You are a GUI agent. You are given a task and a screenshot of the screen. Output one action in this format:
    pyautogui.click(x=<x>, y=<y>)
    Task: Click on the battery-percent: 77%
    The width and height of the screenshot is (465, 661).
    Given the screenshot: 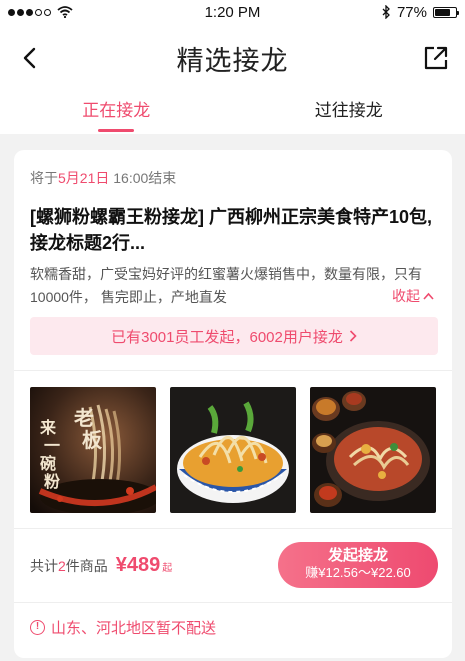 What is the action you would take?
    pyautogui.click(x=411, y=12)
    